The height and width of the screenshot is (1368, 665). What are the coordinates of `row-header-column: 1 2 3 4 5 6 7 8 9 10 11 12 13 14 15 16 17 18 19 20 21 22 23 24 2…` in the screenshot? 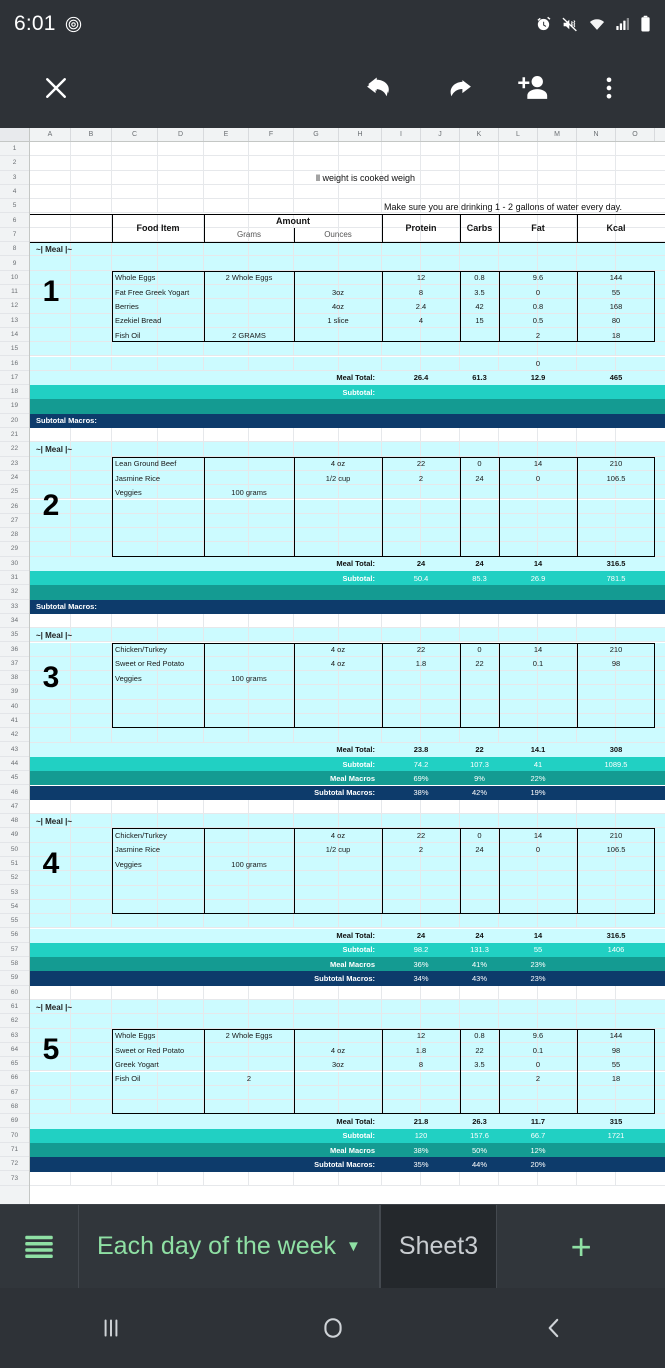 It's located at (15, 673).